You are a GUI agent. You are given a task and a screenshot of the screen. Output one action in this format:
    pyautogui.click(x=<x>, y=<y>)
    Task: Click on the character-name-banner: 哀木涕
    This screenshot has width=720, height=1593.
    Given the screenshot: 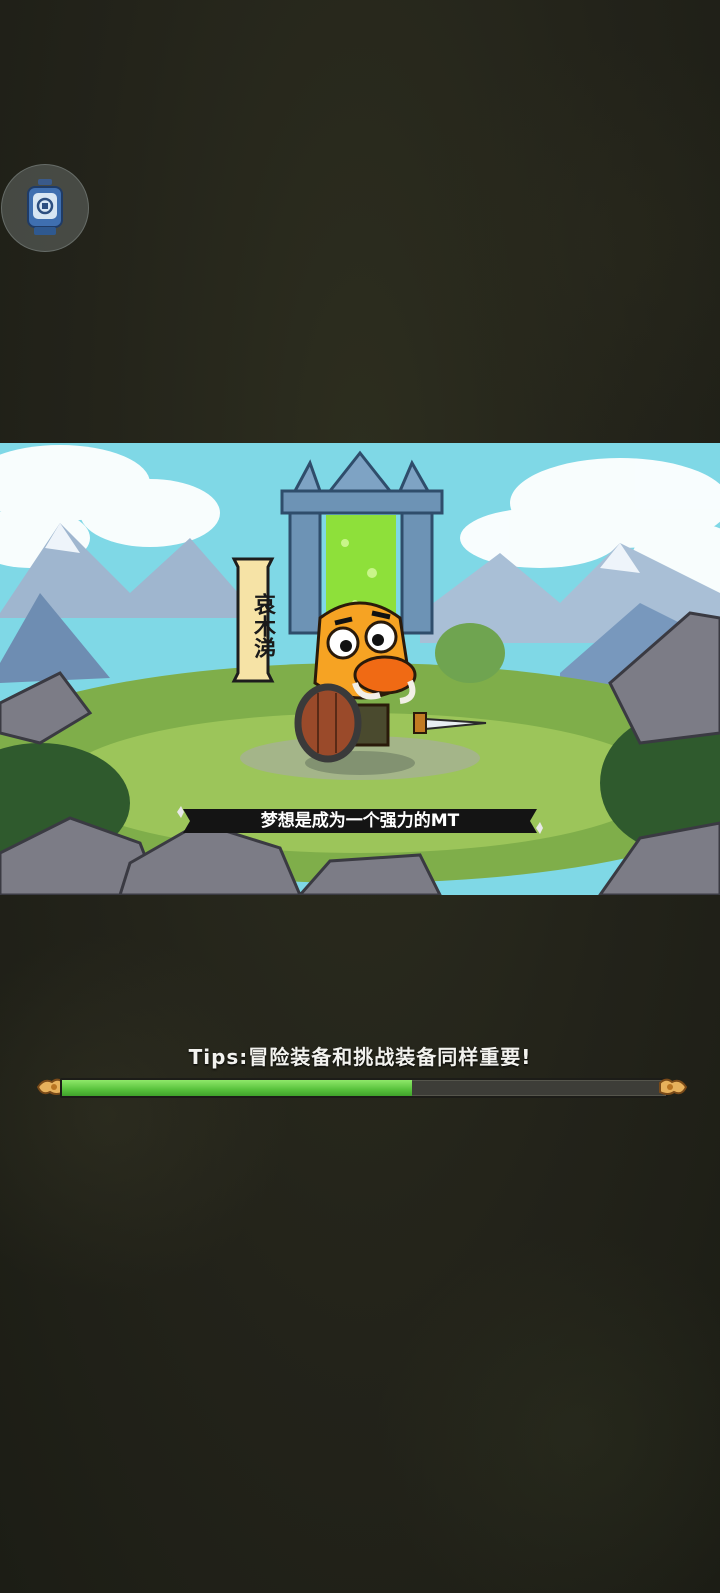 What is the action you would take?
    pyautogui.click(x=253, y=620)
    